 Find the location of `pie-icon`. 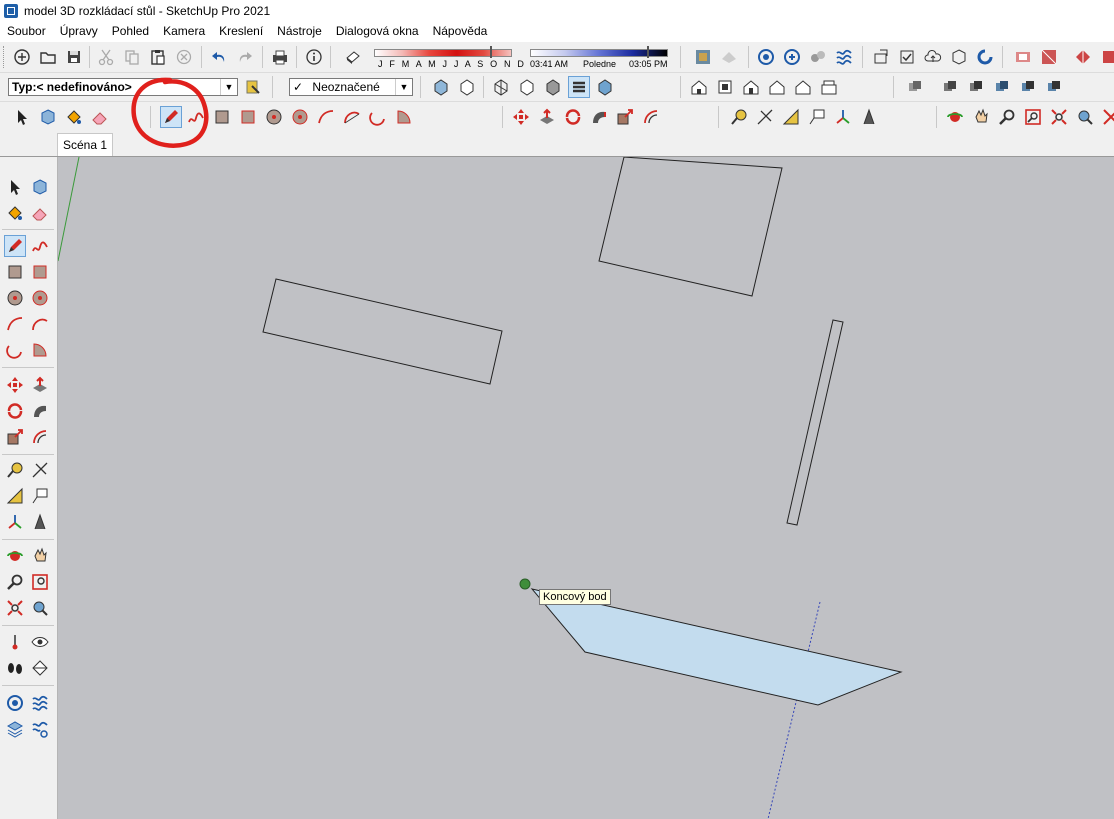

pie-icon is located at coordinates (40, 350).